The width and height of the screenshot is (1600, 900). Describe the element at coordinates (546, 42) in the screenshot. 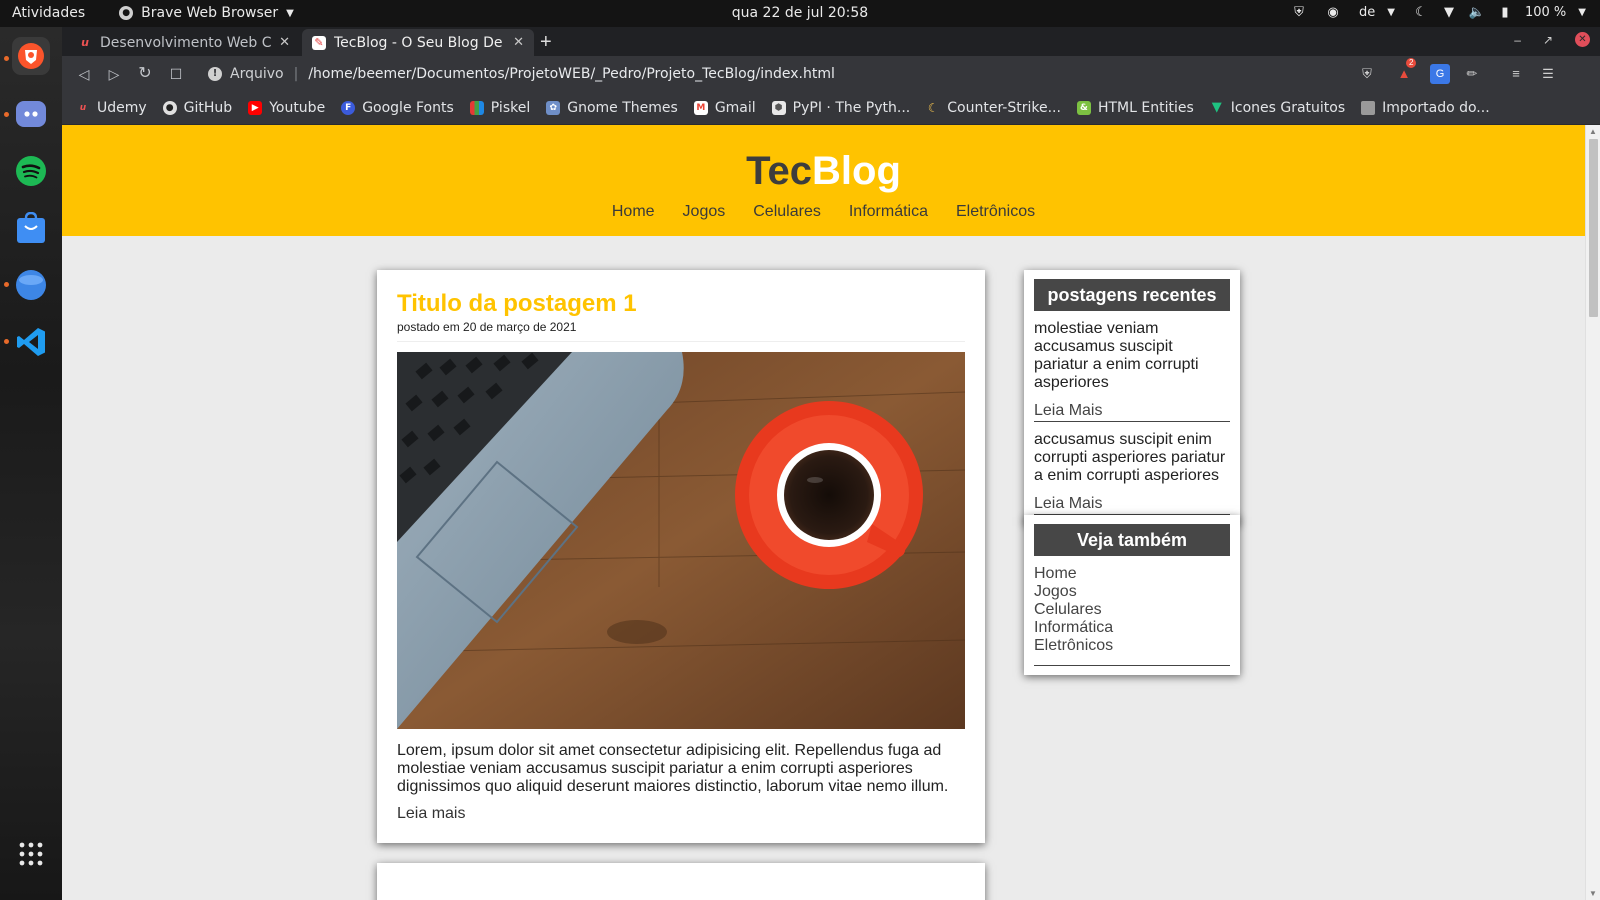

I see `new-tab-button: +` at that location.